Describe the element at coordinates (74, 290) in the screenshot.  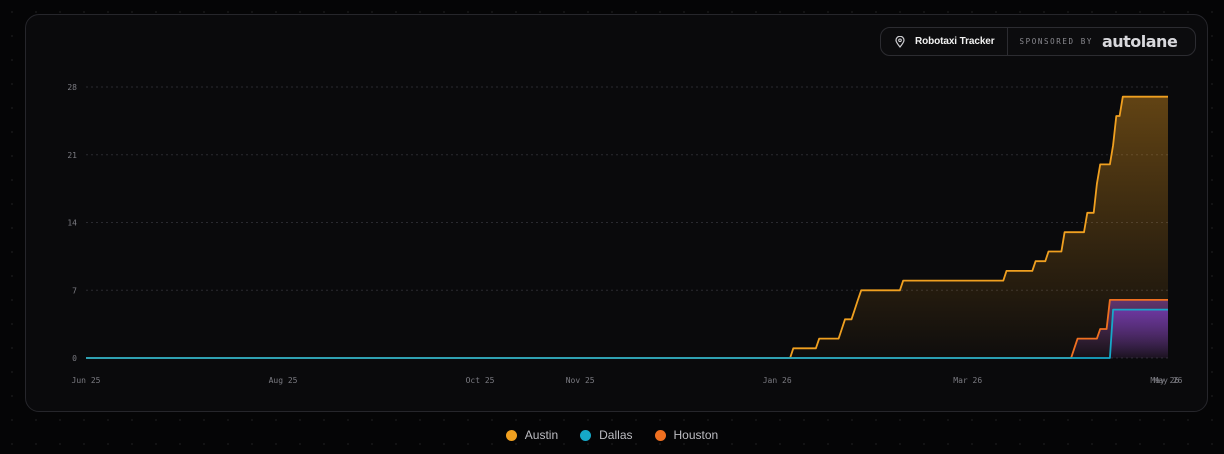
I see `y-tick-label: 7` at that location.